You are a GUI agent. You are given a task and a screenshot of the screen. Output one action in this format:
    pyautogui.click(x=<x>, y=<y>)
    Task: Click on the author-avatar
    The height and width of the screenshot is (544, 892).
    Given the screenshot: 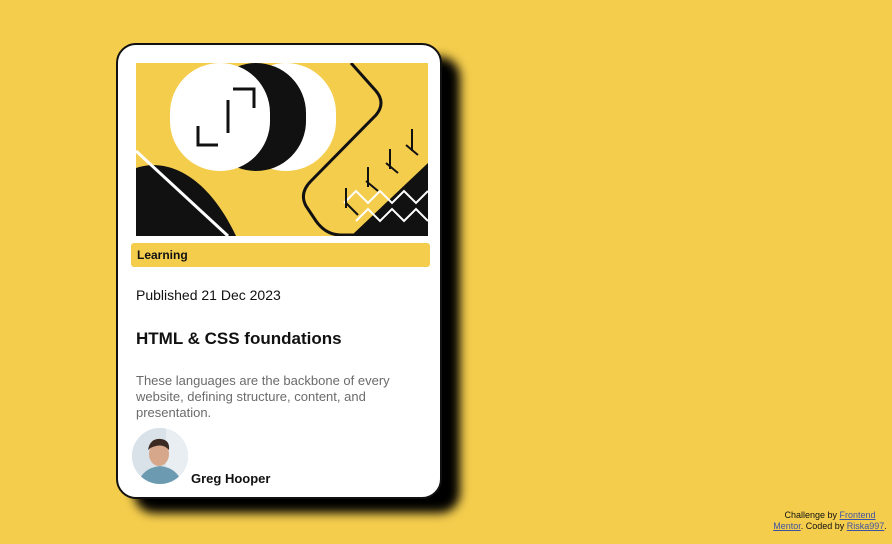 What is the action you would take?
    pyautogui.click(x=160, y=456)
    